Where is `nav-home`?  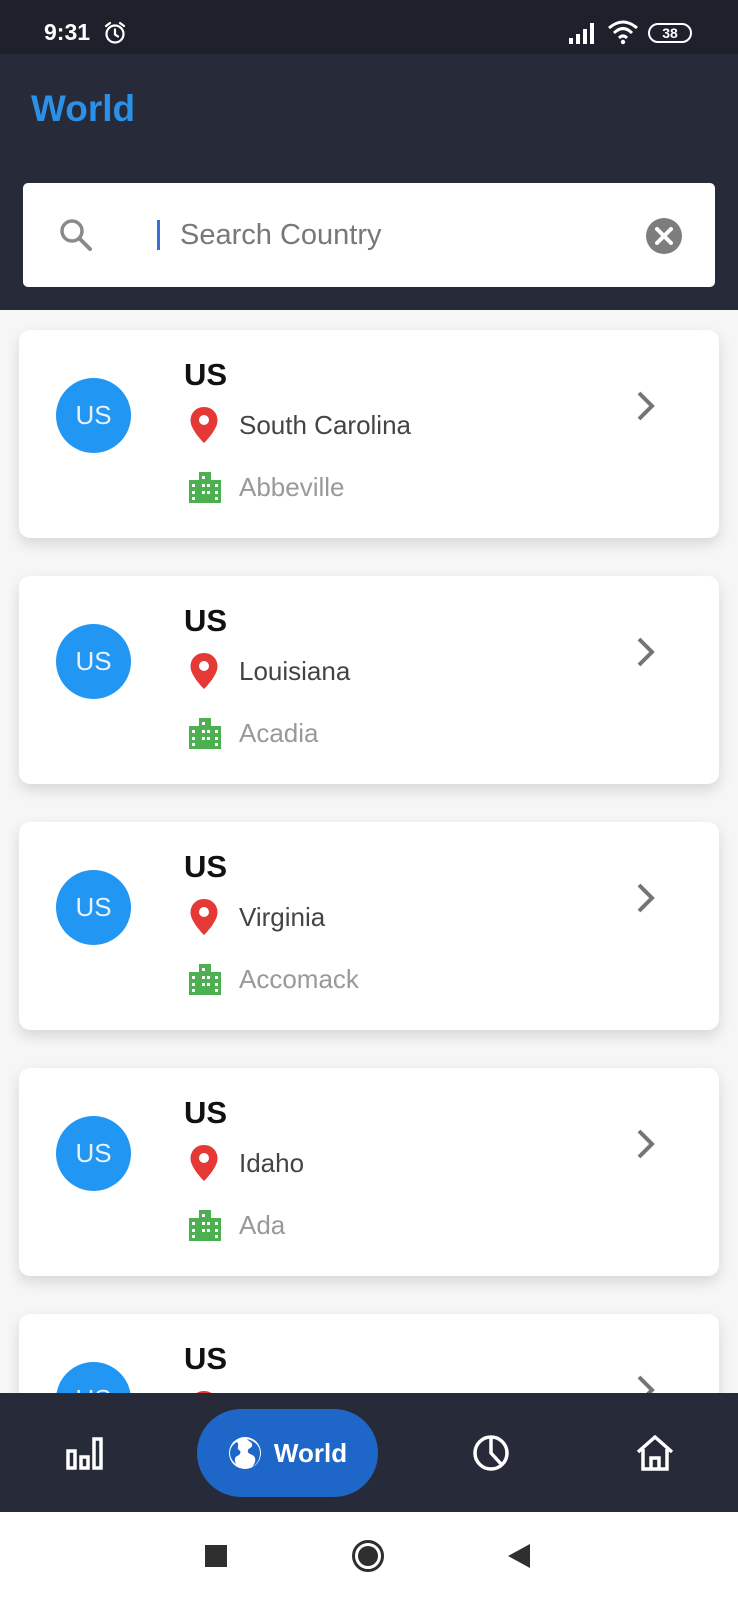
nav-home is located at coordinates (655, 1452).